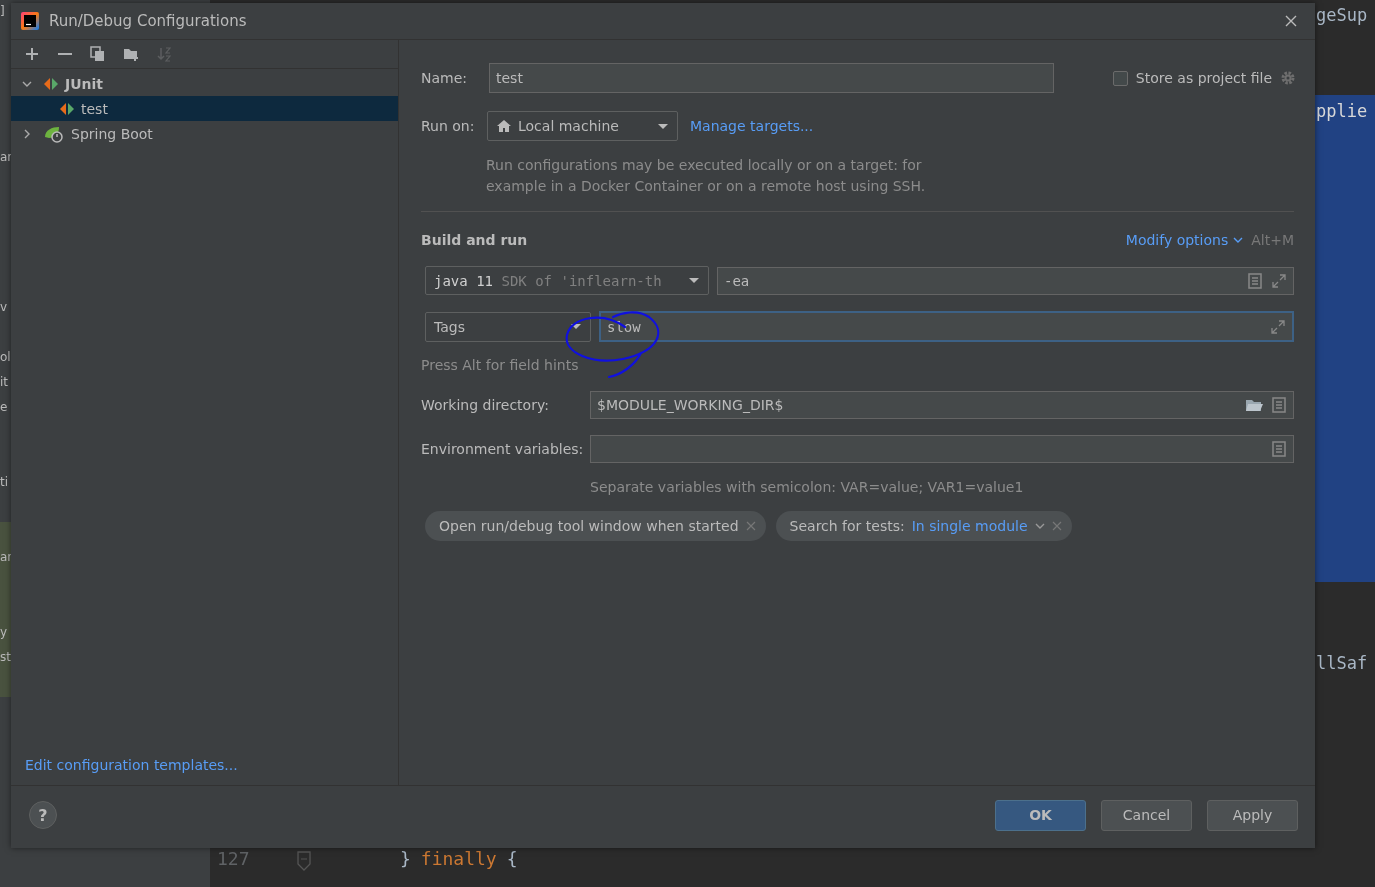 Image resolution: width=1375 pixels, height=887 pixels. Describe the element at coordinates (233, 858) in the screenshot. I see `line-number: 127` at that location.